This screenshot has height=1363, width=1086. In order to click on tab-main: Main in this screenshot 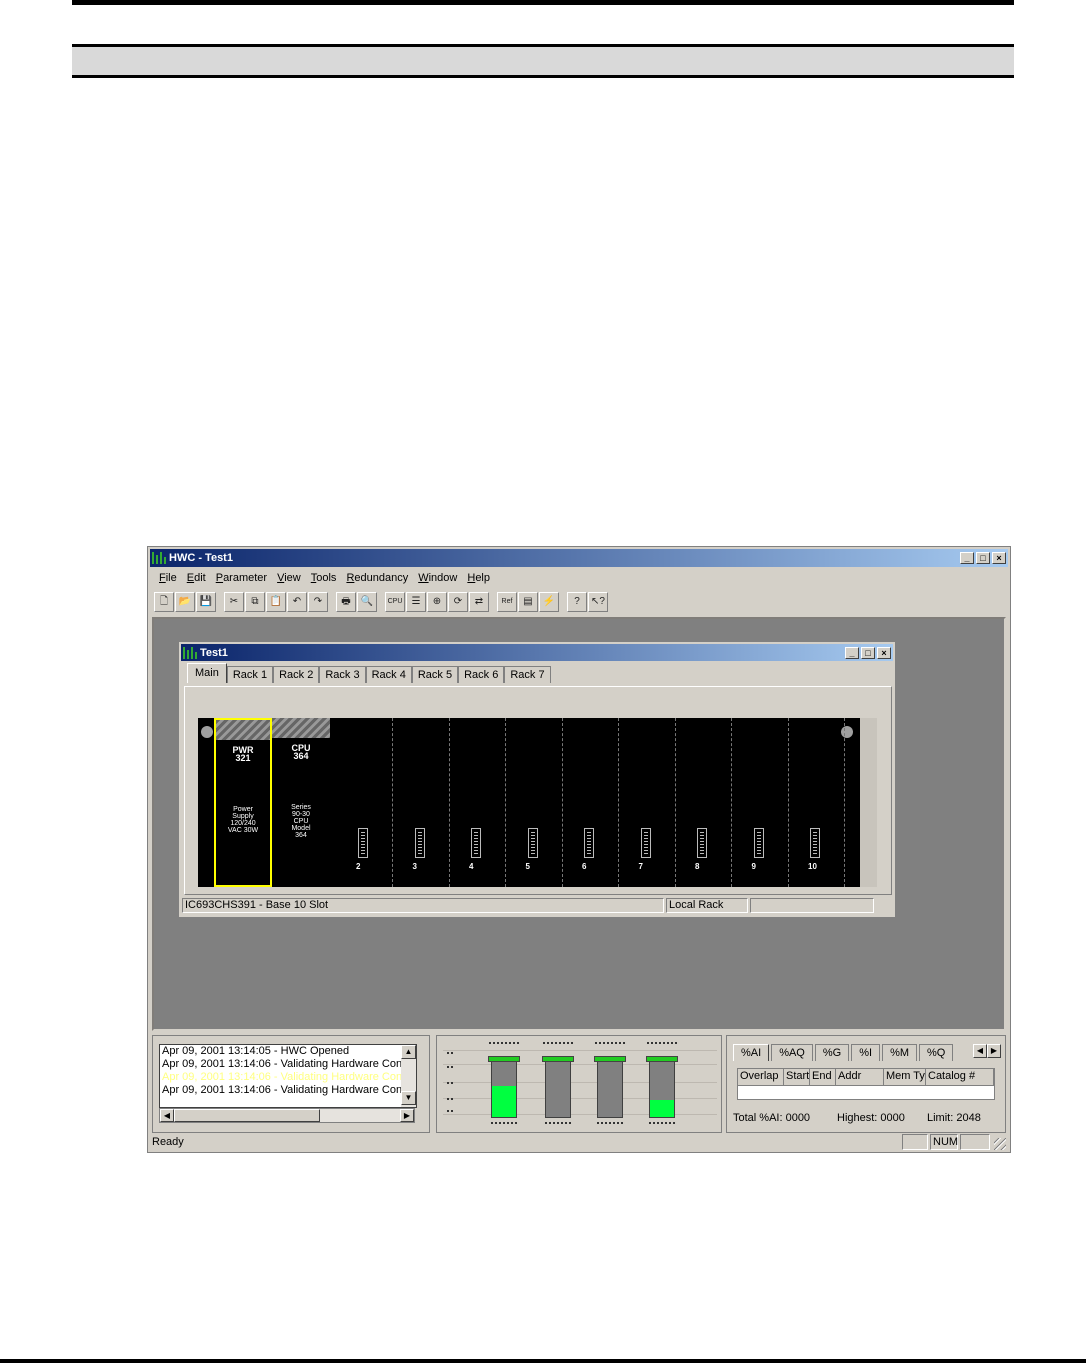, I will do `click(207, 673)`.